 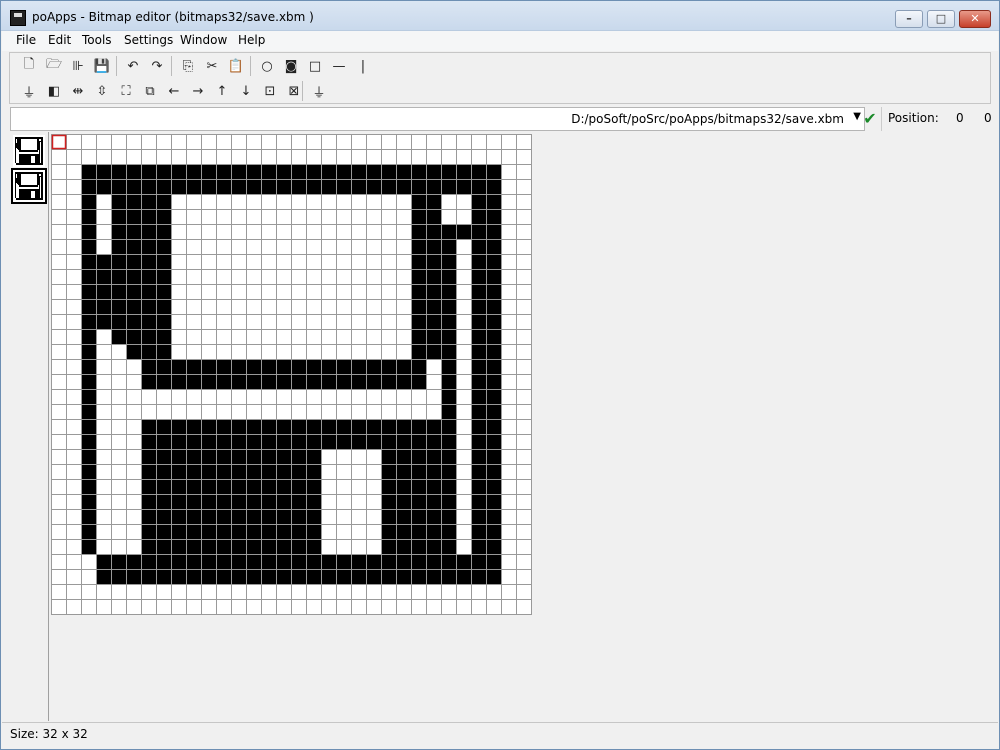 What do you see at coordinates (29, 186) in the screenshot?
I see `bitmap-preview-selected` at bounding box center [29, 186].